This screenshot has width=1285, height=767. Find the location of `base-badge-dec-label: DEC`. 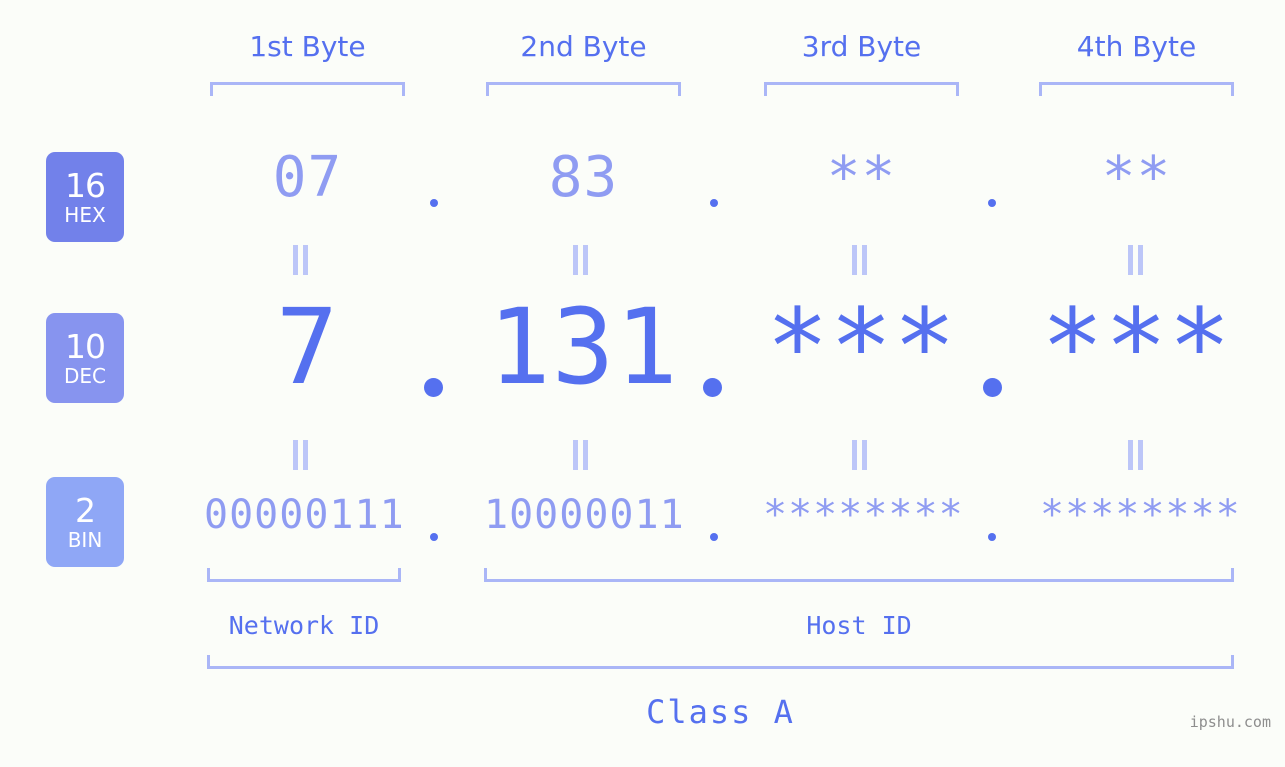

base-badge-dec-label: DEC is located at coordinates (84, 376).